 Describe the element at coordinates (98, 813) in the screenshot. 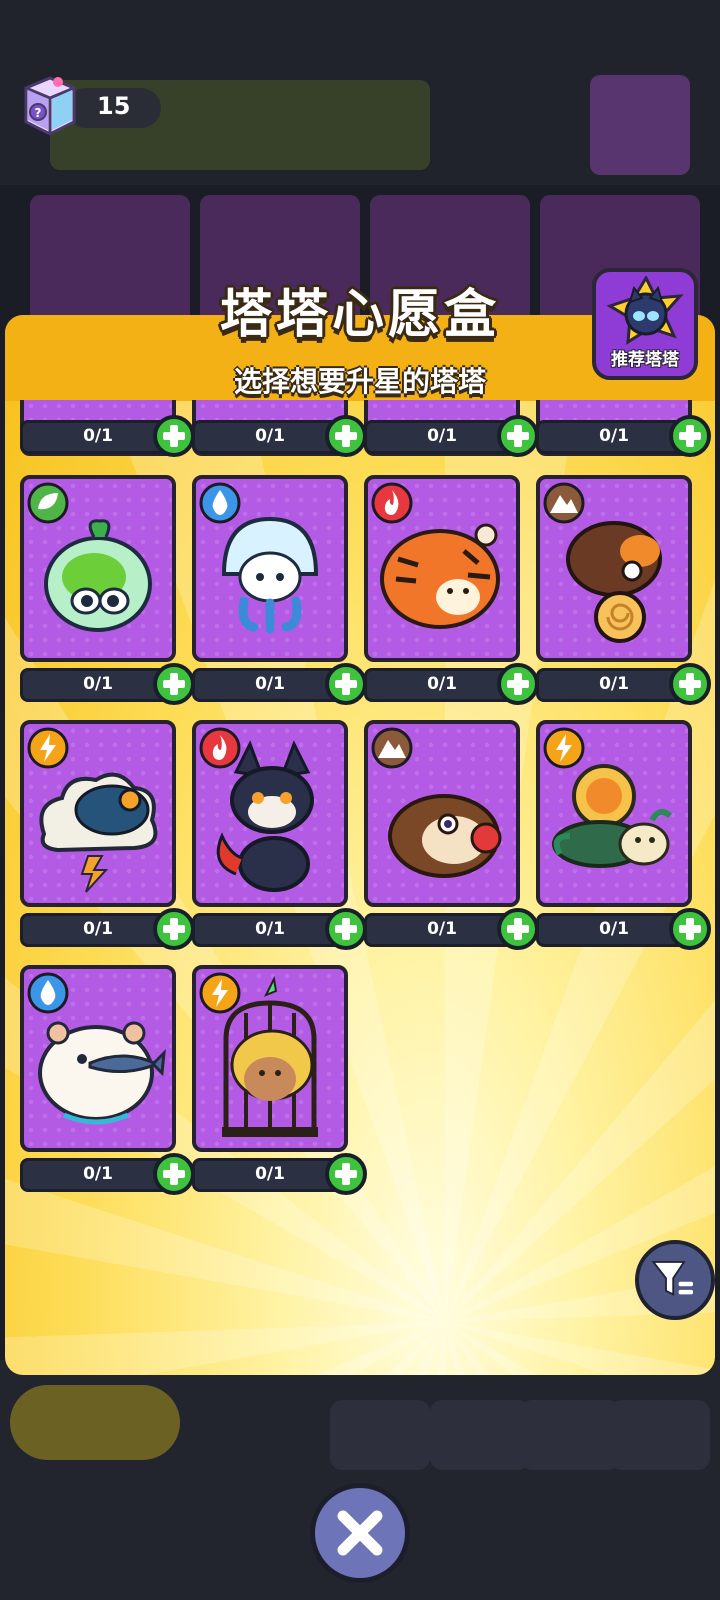

I see `tower-card-thundercloud-blue-bird` at that location.